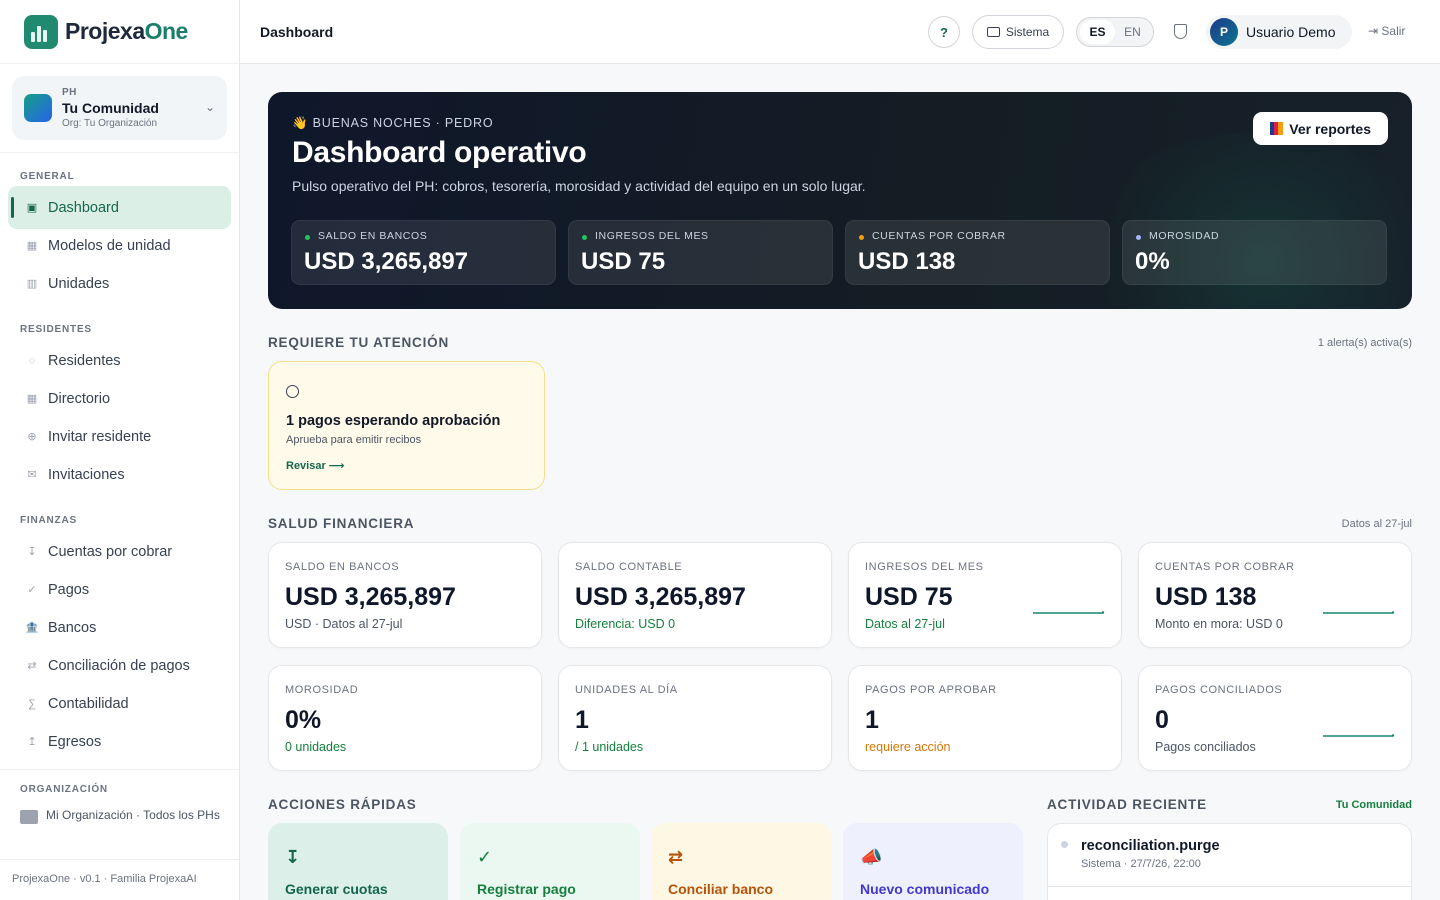  What do you see at coordinates (119, 360) in the screenshot?
I see `sidebar-item-residentes: ◌ Residentes` at bounding box center [119, 360].